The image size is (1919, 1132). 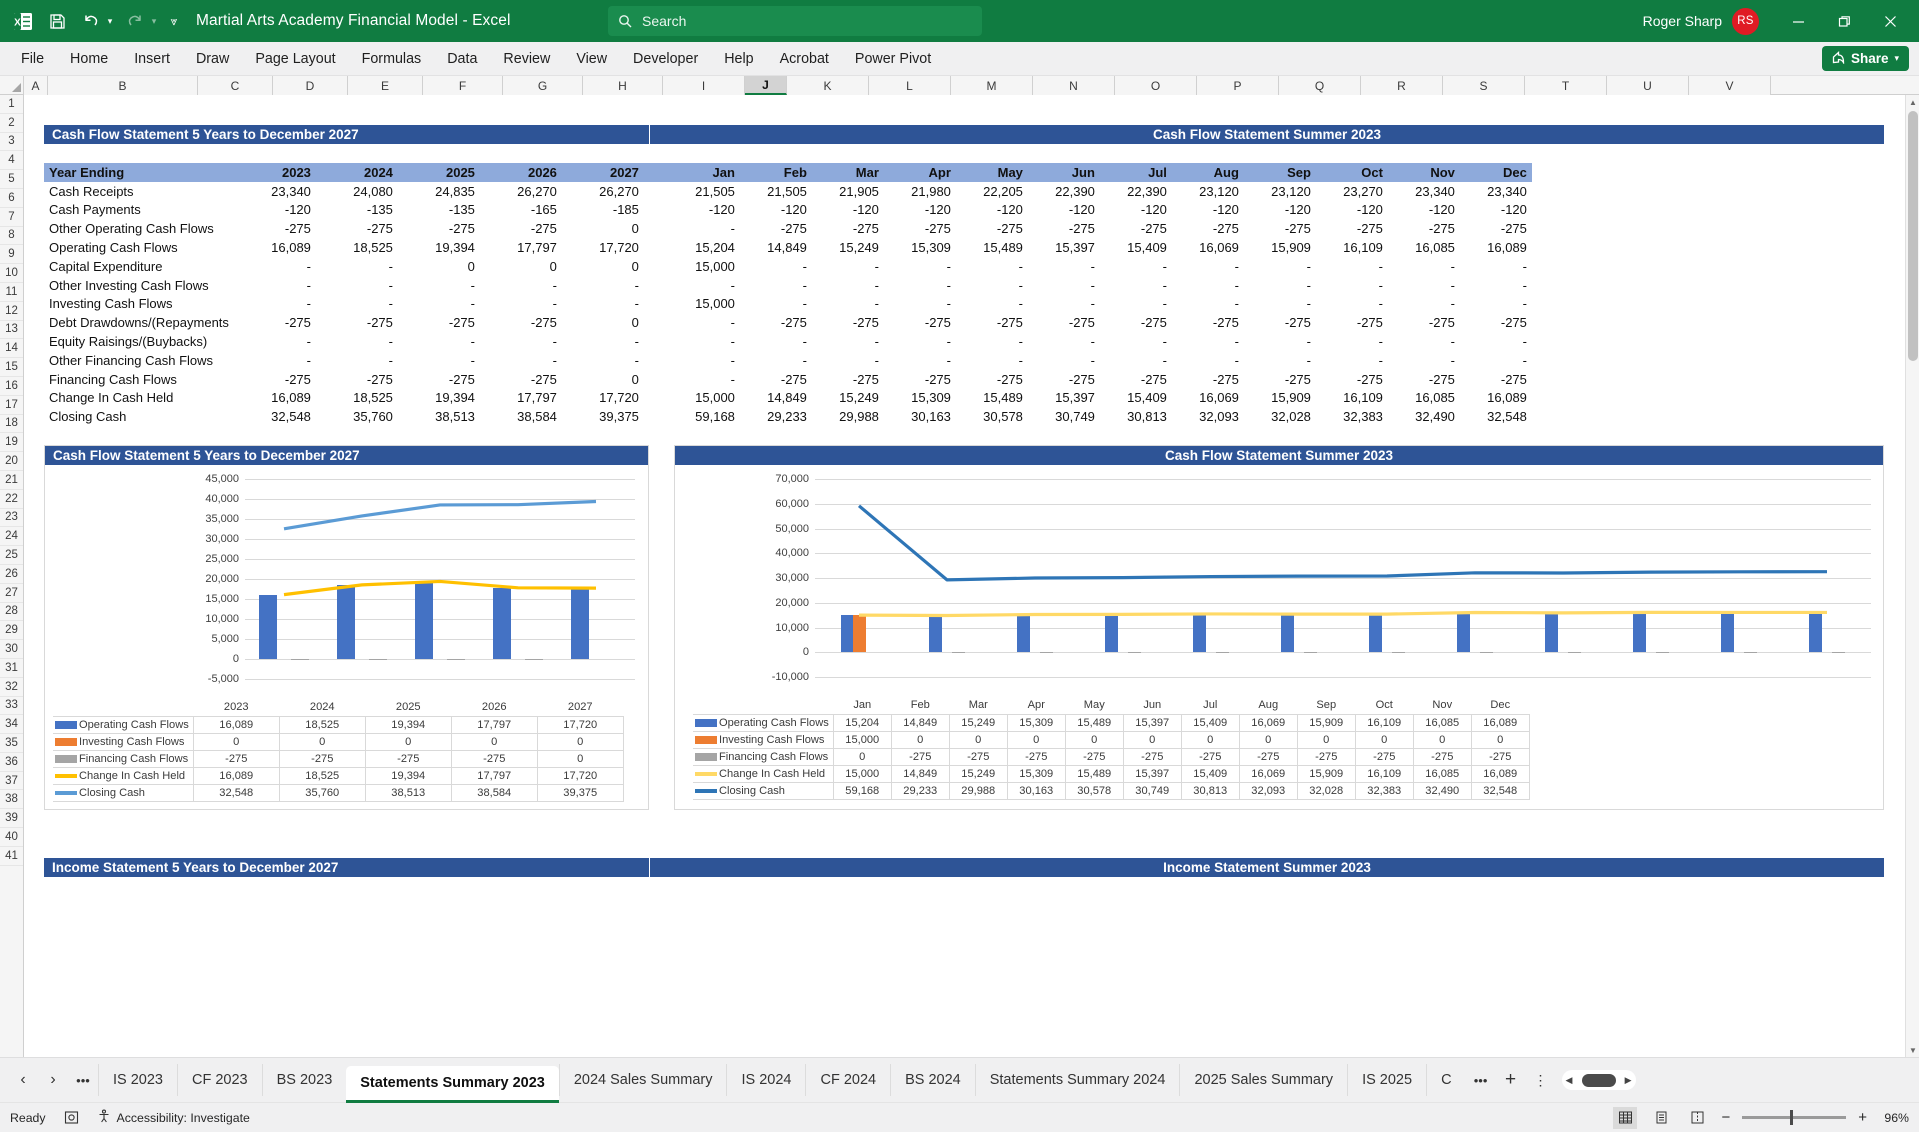 What do you see at coordinates (11, 649) in the screenshot?
I see `row-header-30: 30` at bounding box center [11, 649].